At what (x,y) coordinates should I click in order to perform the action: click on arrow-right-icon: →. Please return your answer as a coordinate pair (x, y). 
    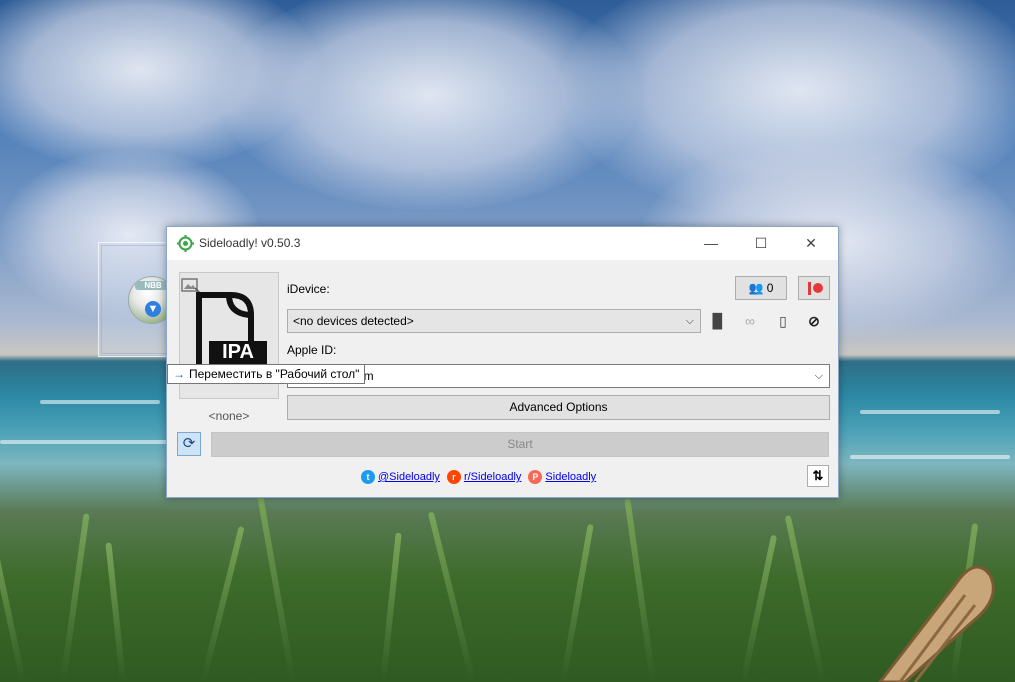
    Looking at the image, I should click on (179, 374).